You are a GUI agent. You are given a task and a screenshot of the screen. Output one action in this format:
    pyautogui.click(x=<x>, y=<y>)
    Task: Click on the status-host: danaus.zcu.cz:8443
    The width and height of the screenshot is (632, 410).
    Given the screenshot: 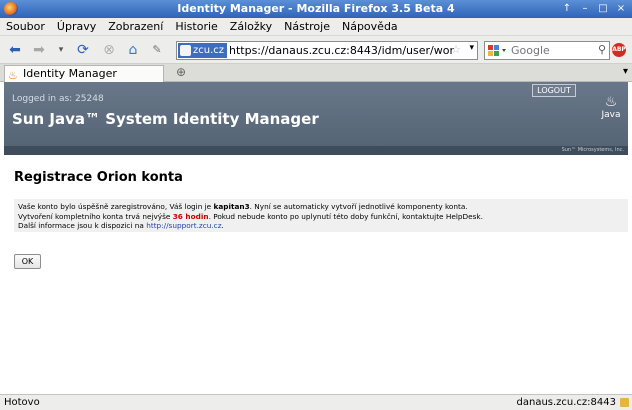 What is the action you would take?
    pyautogui.click(x=566, y=402)
    